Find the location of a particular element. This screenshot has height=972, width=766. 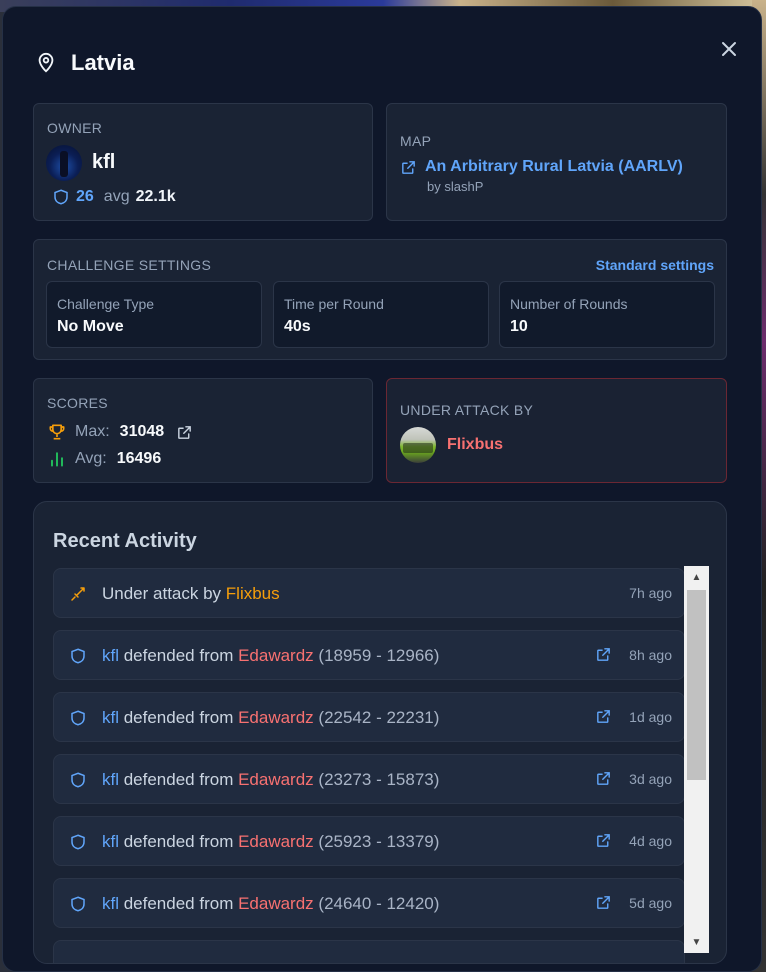

under-attack-label: UNDER ATTACK BY is located at coordinates (467, 410).